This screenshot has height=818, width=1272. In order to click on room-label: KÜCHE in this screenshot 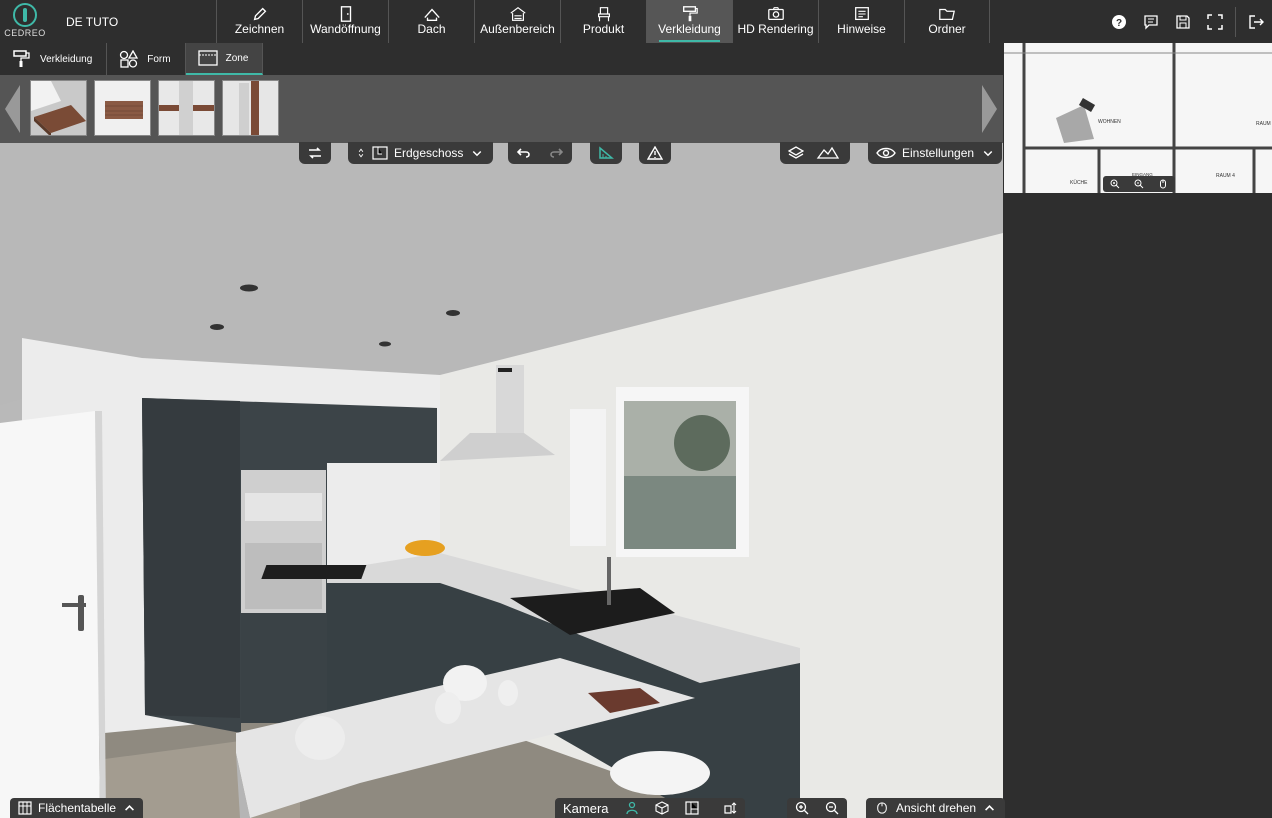, I will do `click(1079, 182)`.